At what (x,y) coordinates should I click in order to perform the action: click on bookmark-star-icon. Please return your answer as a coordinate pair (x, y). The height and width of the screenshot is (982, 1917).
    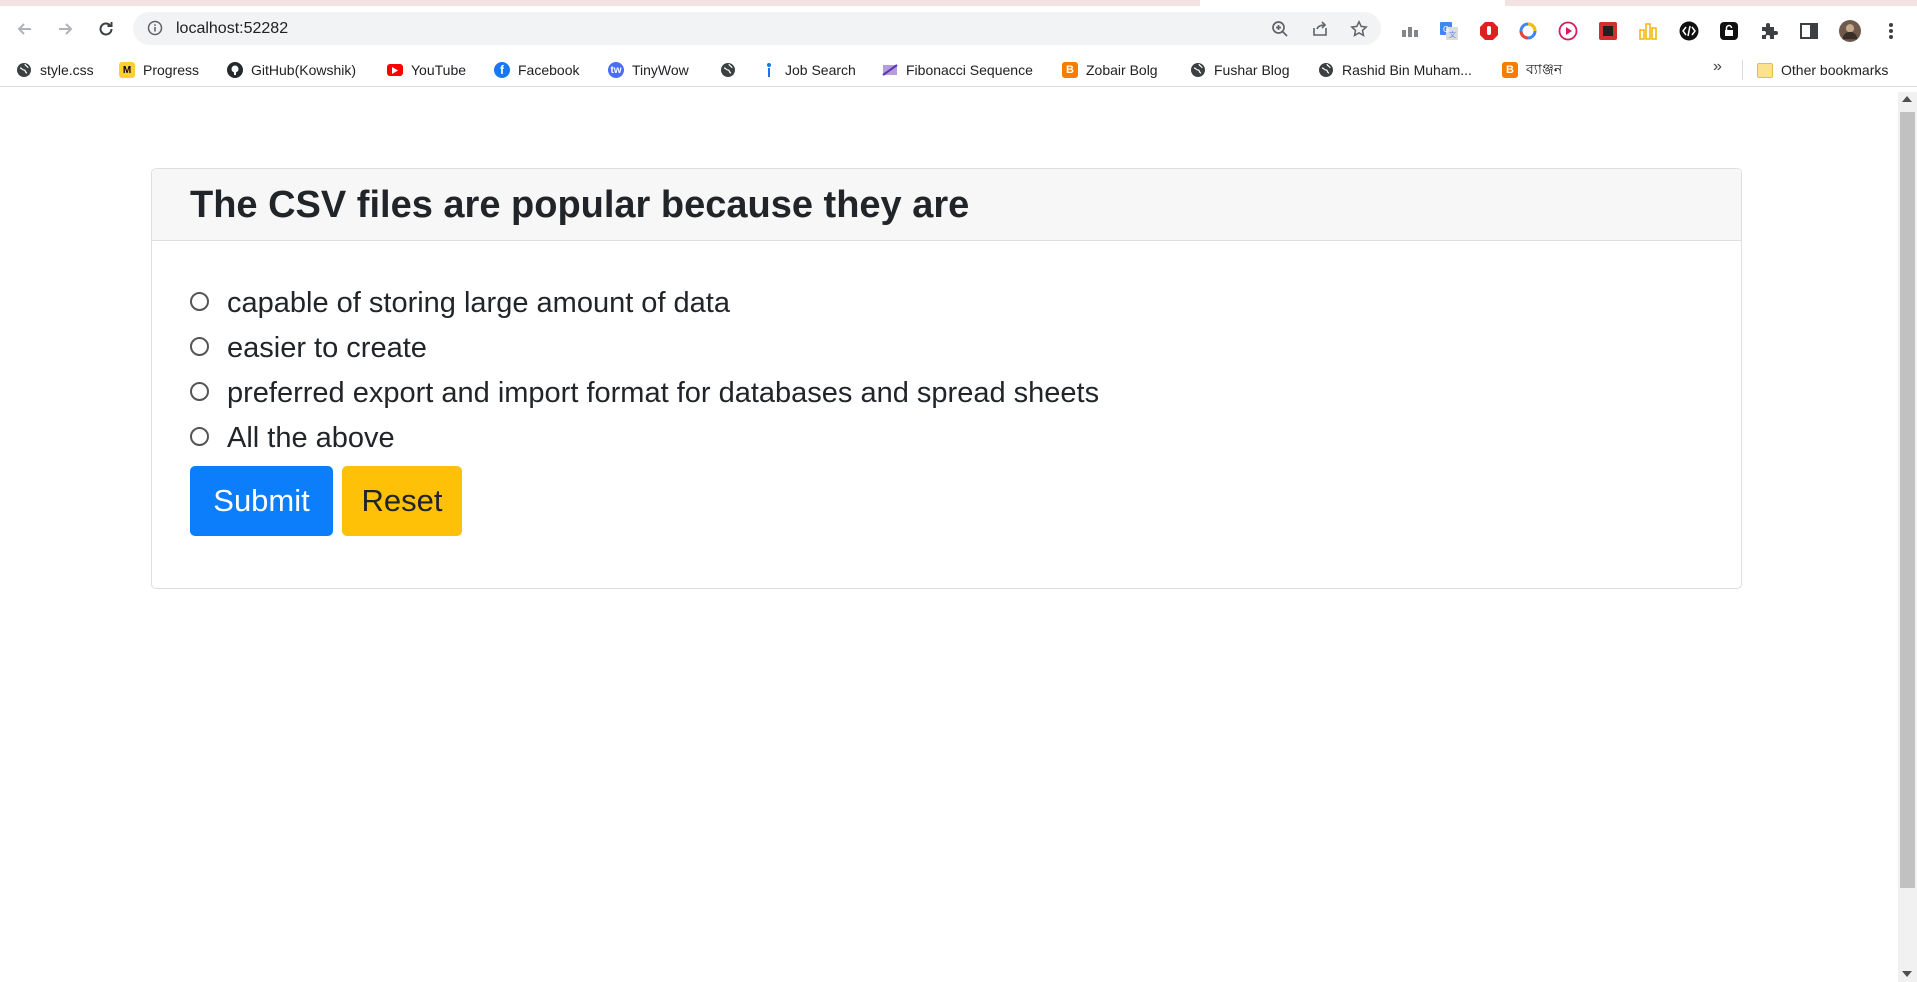
    Looking at the image, I should click on (1359, 29).